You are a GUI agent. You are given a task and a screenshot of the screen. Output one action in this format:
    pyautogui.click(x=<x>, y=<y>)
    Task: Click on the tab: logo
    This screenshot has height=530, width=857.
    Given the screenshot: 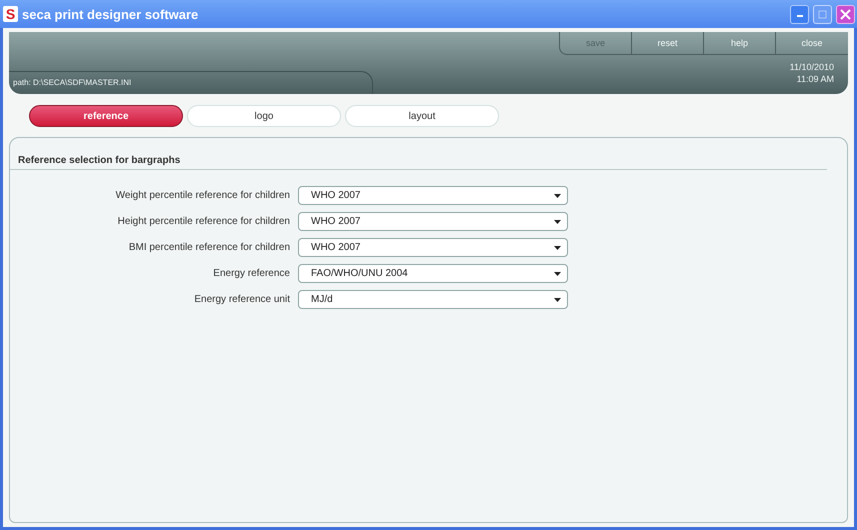 What is the action you would take?
    pyautogui.click(x=264, y=116)
    